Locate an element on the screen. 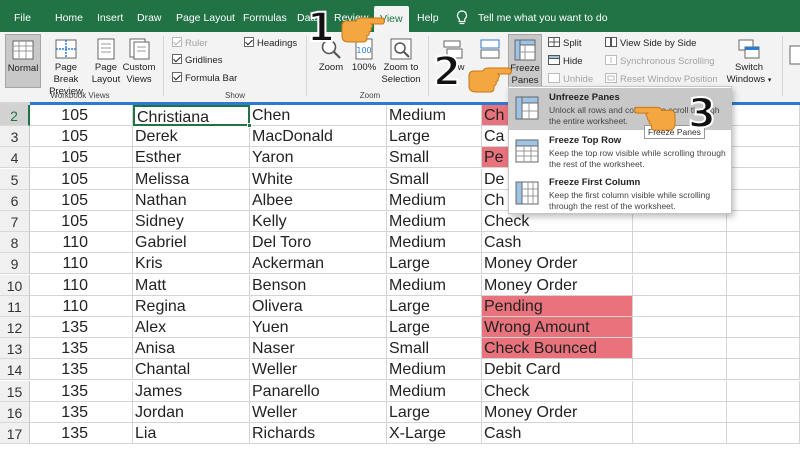 Image resolution: width=800 pixels, height=450 pixels. row-header: 11 is located at coordinates (15, 306).